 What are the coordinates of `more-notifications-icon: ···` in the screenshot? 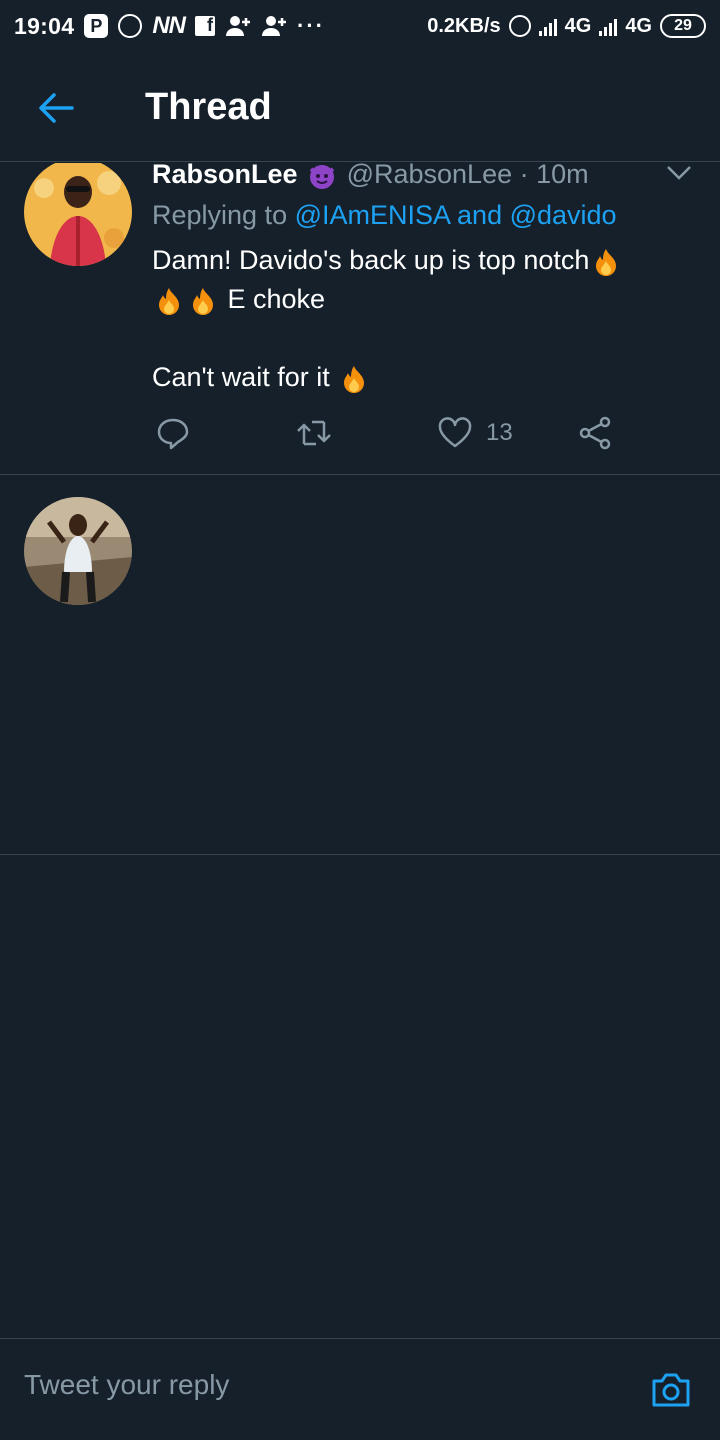 It's located at (311, 25).